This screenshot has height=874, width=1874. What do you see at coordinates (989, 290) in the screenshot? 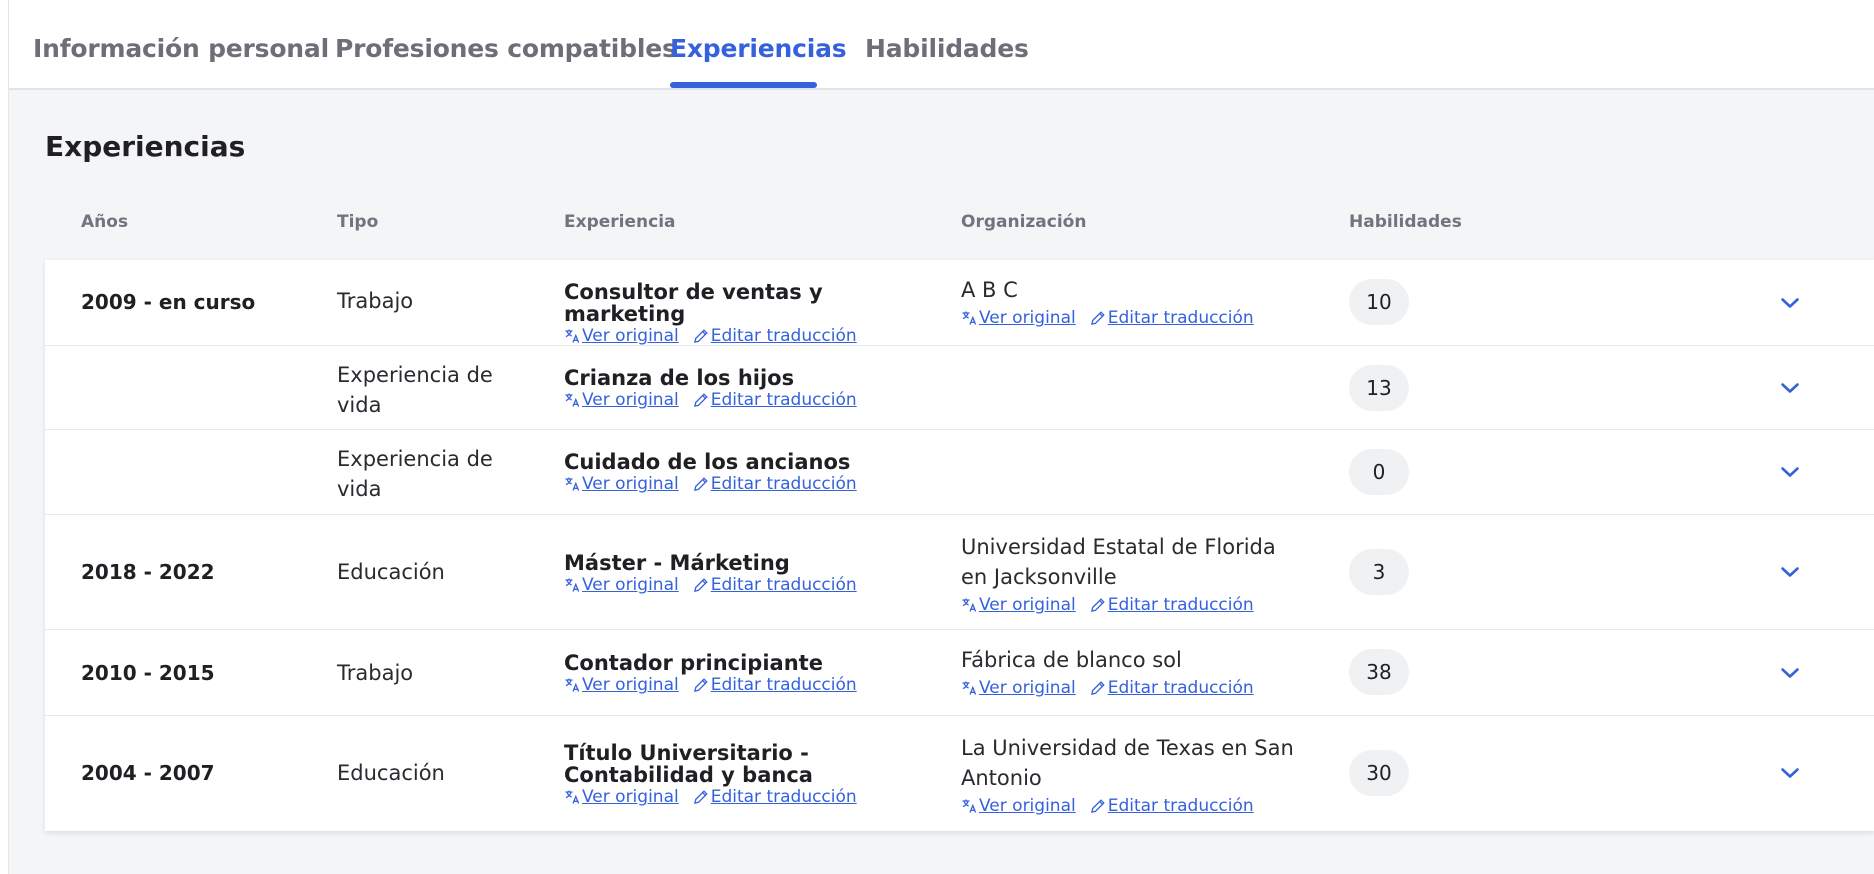
I see `organization-name: A B C` at bounding box center [989, 290].